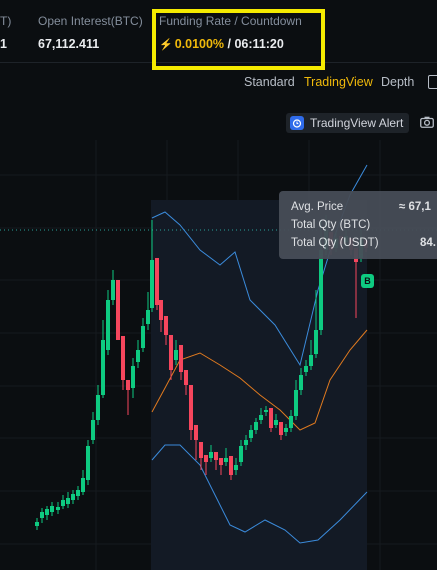 The height and width of the screenshot is (570, 437). Describe the element at coordinates (415, 207) in the screenshot. I see `tooltip-avg-price-value: ≈ 67,1` at that location.